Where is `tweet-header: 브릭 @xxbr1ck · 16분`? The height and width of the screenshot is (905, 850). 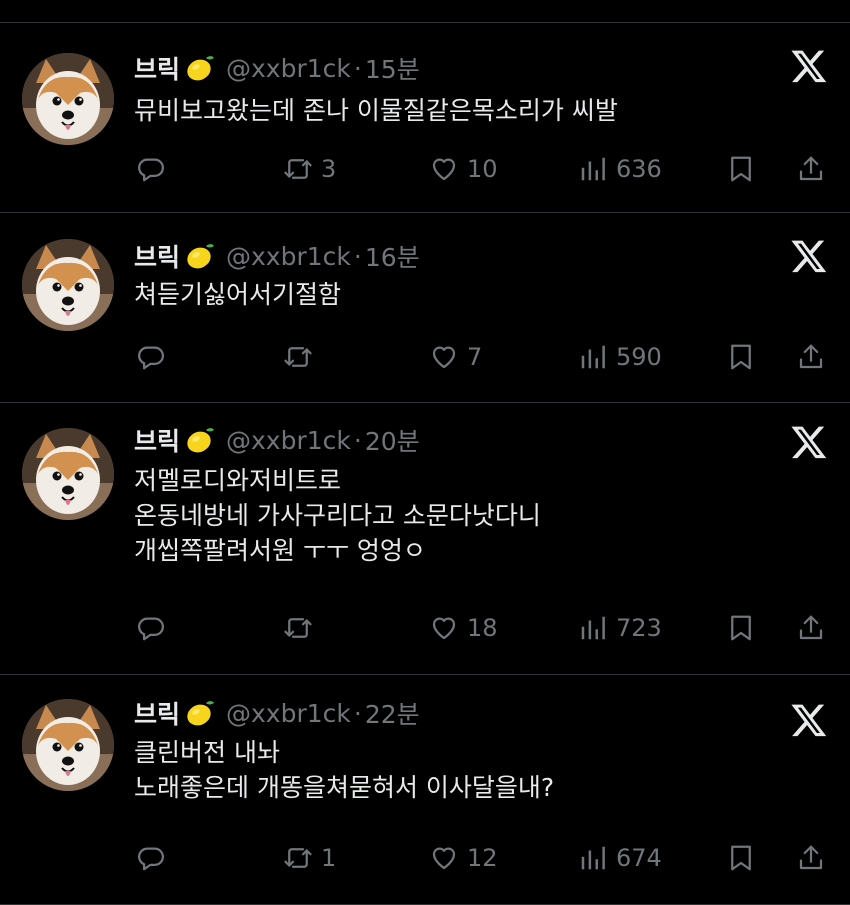 tweet-header: 브릭 @xxbr1ck · 16분 is located at coordinates (277, 256).